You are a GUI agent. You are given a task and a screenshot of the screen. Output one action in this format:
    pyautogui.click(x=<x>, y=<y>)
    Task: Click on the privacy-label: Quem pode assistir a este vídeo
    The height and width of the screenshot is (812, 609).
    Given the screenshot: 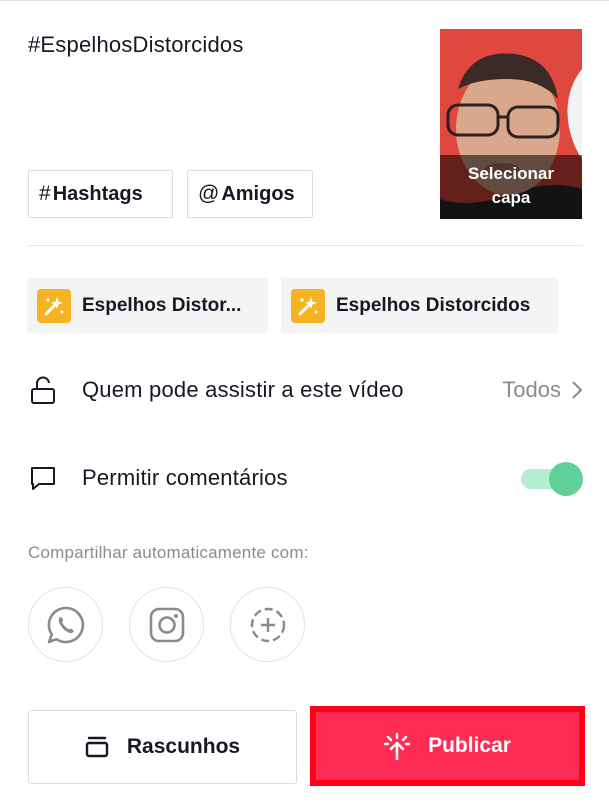 What is the action you would take?
    pyautogui.click(x=243, y=389)
    